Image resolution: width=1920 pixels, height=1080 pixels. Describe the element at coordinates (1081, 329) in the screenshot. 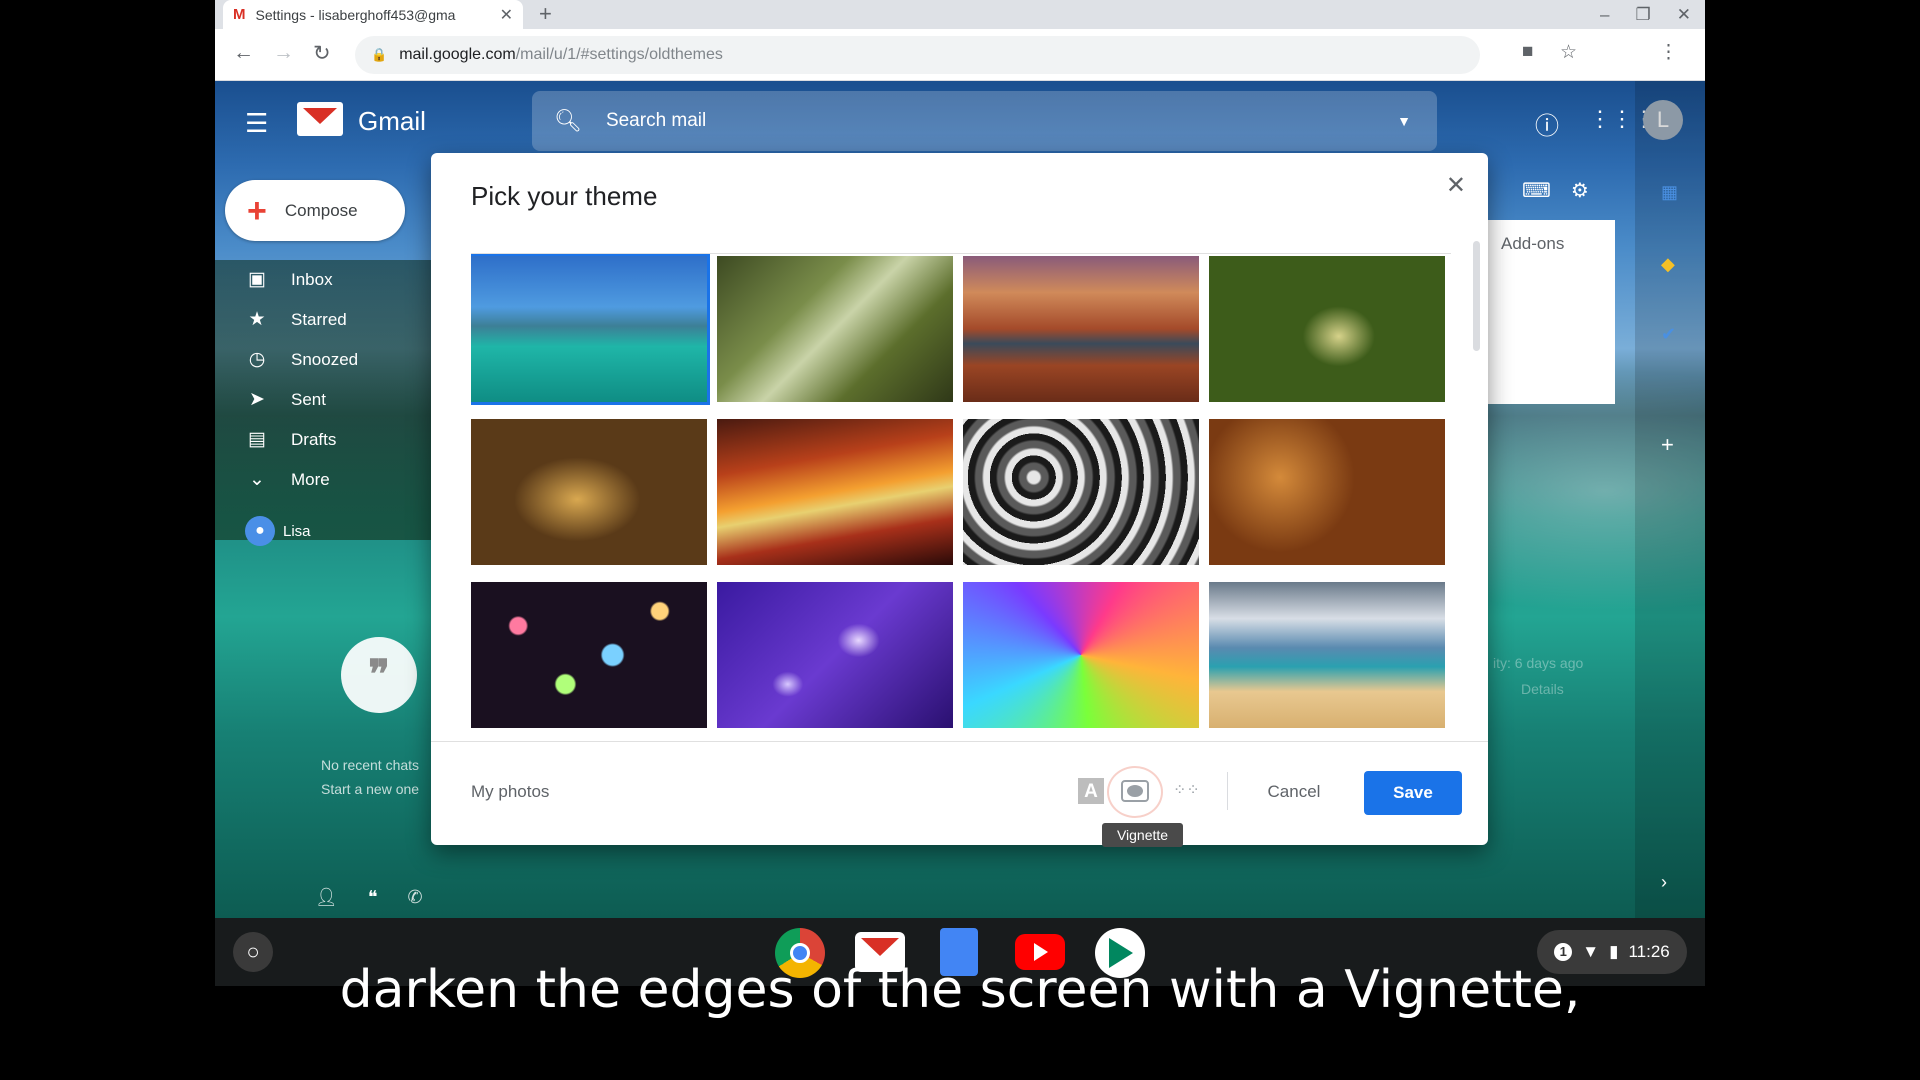

I see `theme-thumbnail-canyon` at that location.